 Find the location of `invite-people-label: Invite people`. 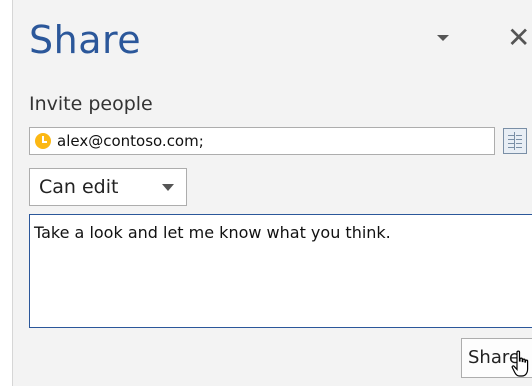

invite-people-label: Invite people is located at coordinates (91, 104).